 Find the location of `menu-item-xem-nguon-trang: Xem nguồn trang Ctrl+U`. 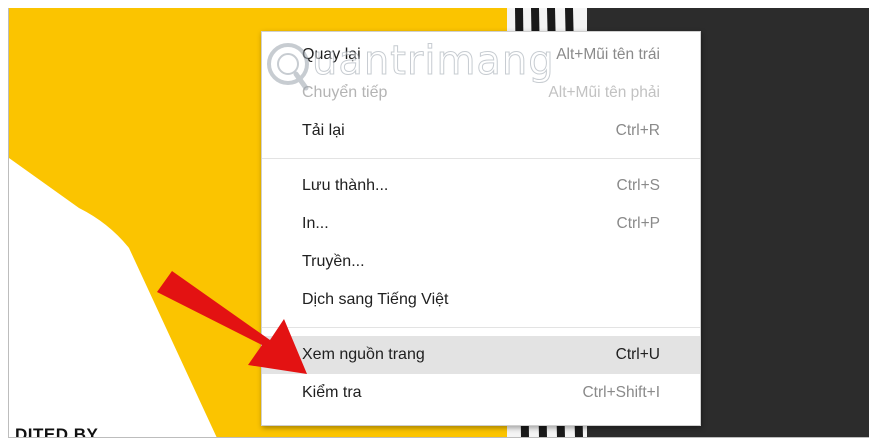

menu-item-xem-nguon-trang: Xem nguồn trang Ctrl+U is located at coordinates (481, 355).